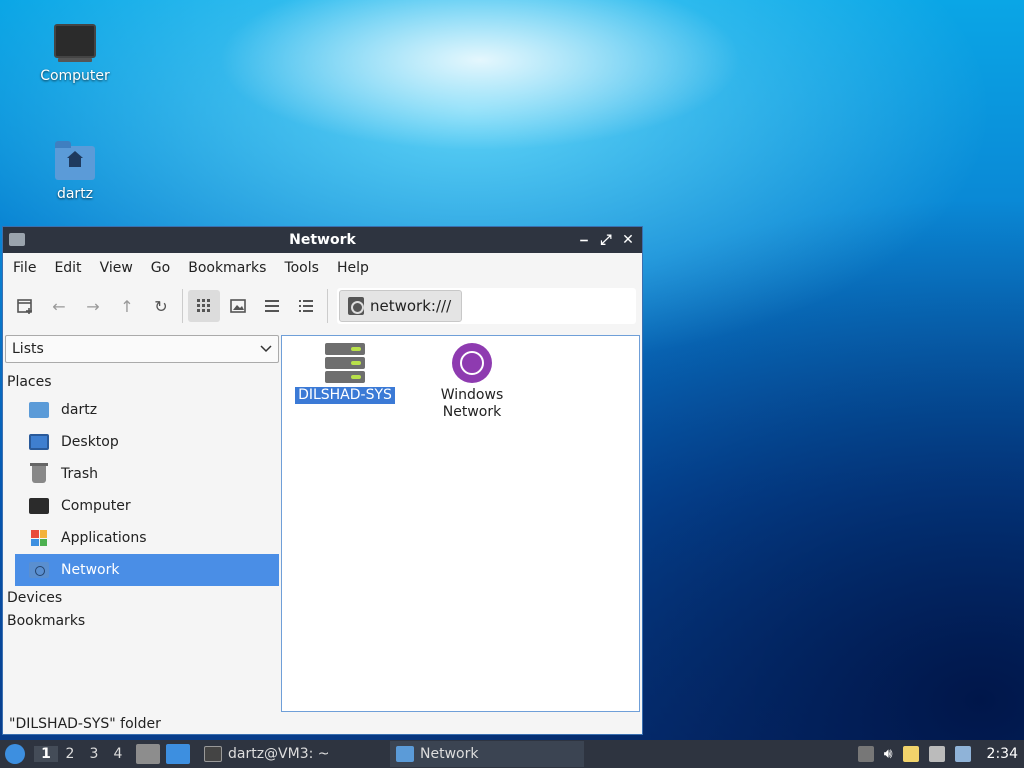 The width and height of the screenshot is (1024, 768). Describe the element at coordinates (75, 194) in the screenshot. I see `desktop-icon-label: dartz` at that location.